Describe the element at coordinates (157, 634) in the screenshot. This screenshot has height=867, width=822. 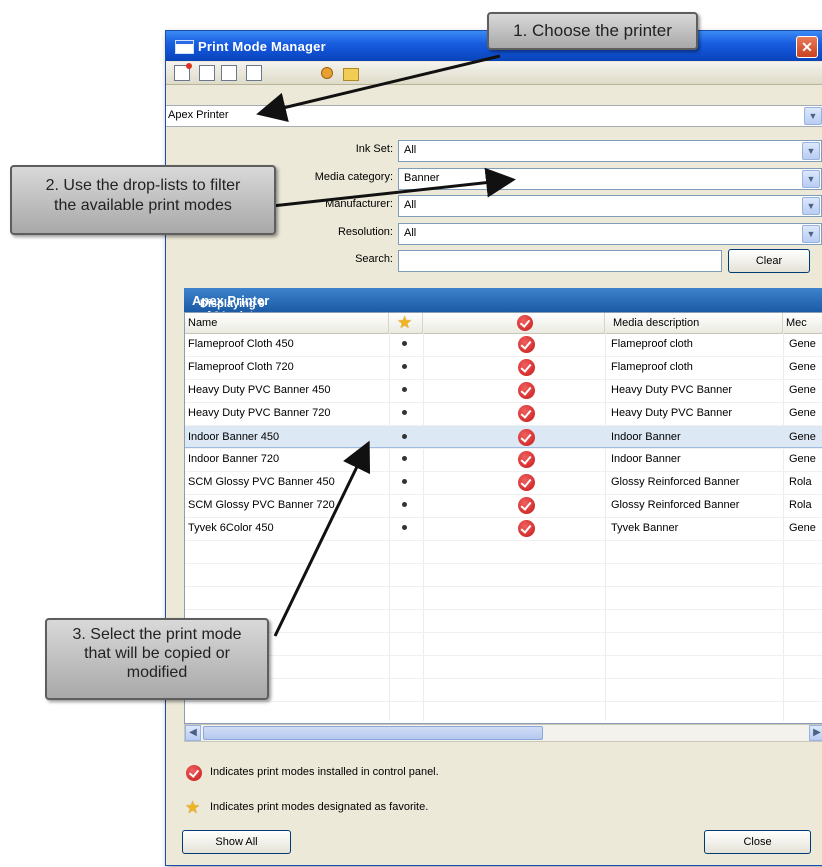
I see `callout-step-3-line1: 3. Select the print mode` at that location.